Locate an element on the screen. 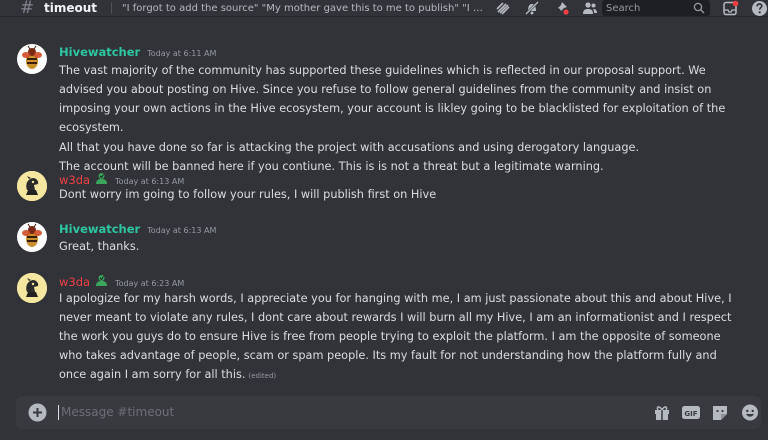  text-caret is located at coordinates (58, 412).